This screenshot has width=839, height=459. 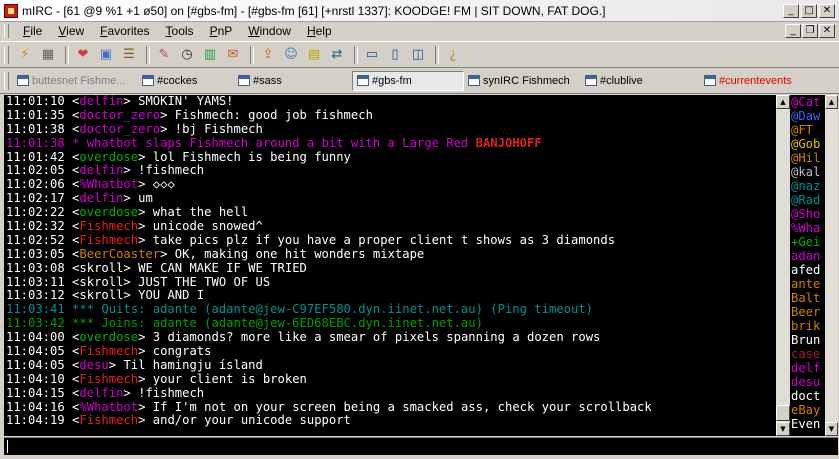 I want to click on nick-bracket: >, so click(x=131, y=101).